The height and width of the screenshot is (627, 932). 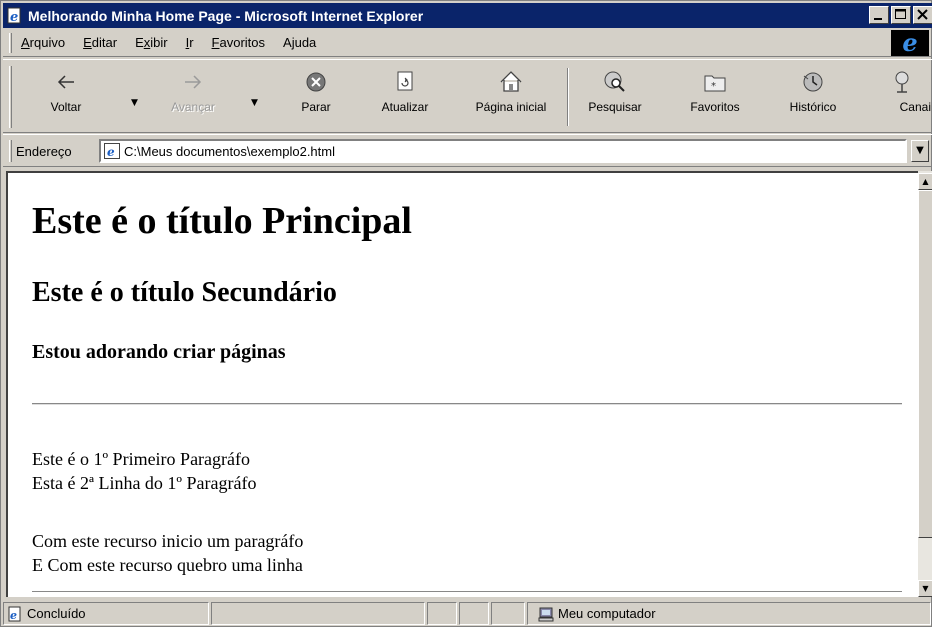 What do you see at coordinates (134, 103) in the screenshot?
I see `back-dropdown-icon: ▼` at bounding box center [134, 103].